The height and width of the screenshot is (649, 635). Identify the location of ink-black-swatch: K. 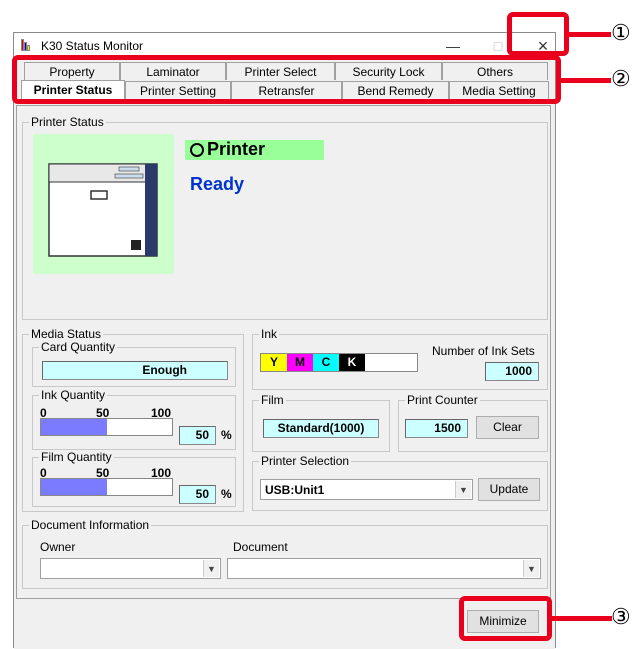
(352, 362).